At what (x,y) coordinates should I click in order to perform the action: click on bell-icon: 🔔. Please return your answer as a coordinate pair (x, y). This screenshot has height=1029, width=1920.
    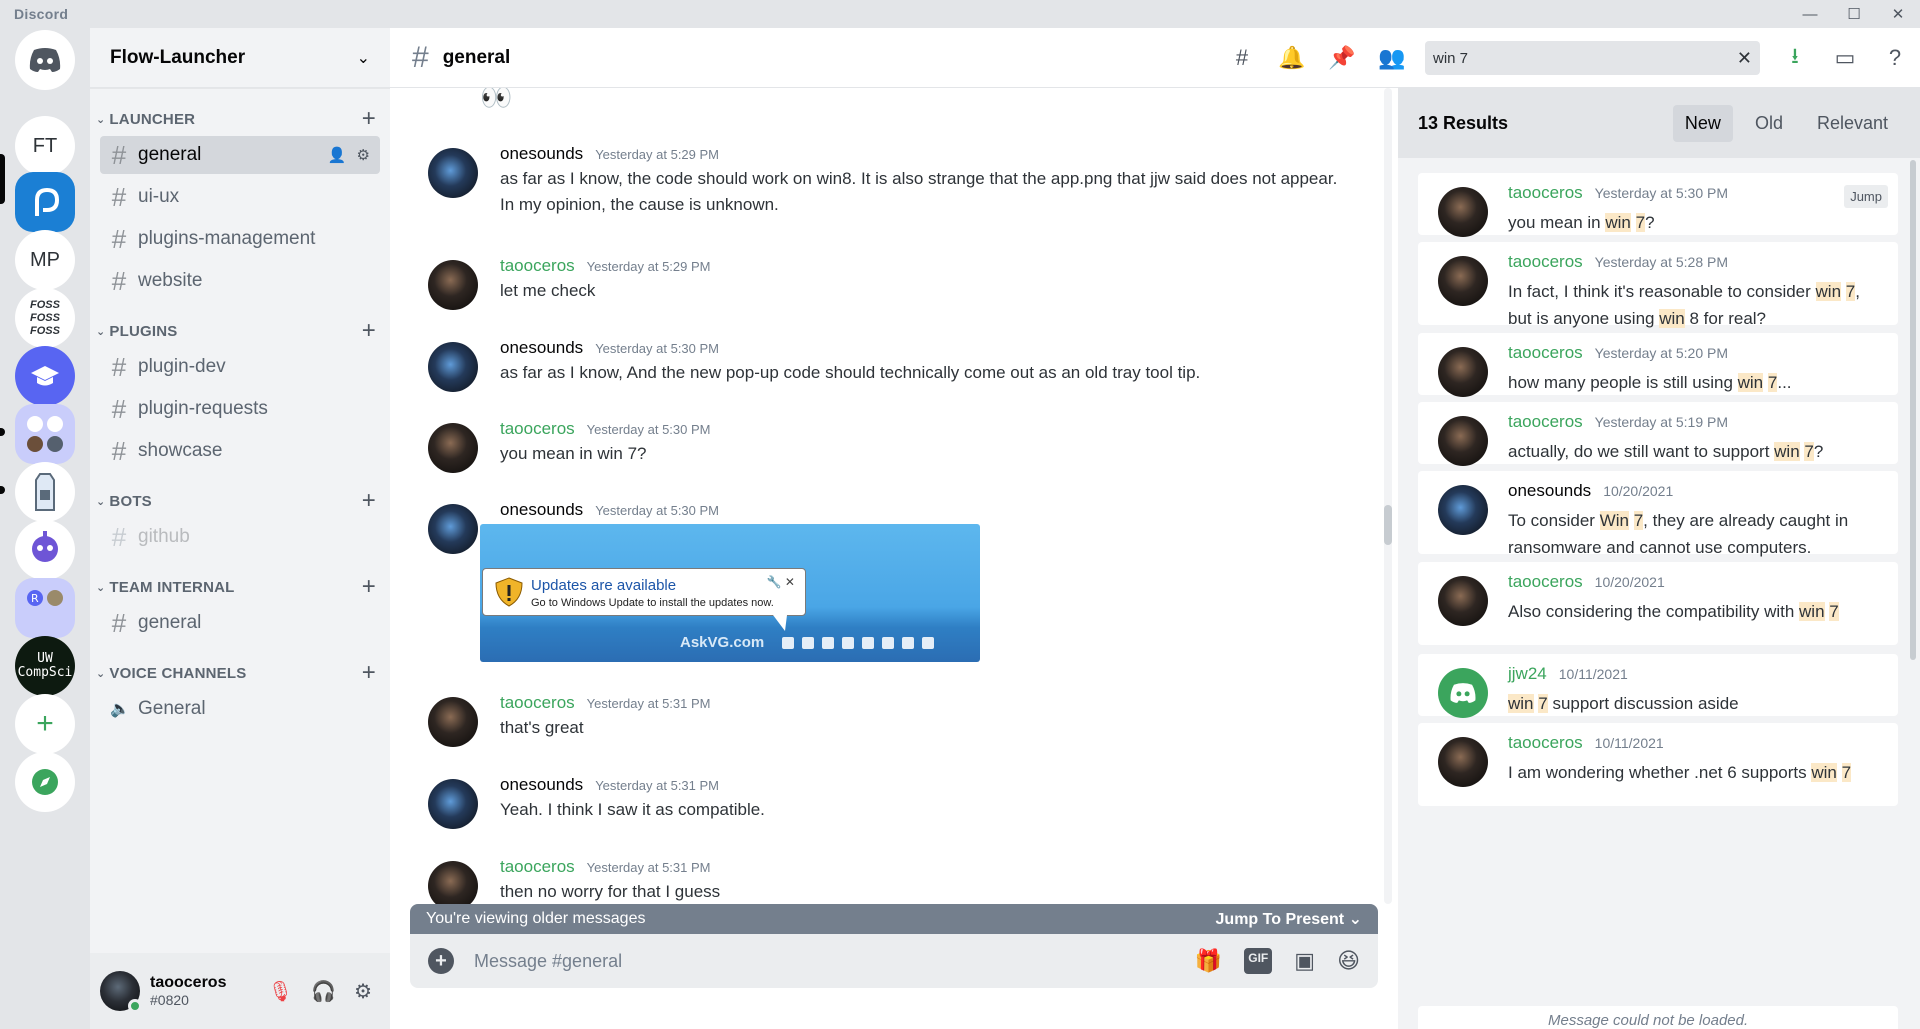
    Looking at the image, I should click on (1292, 58).